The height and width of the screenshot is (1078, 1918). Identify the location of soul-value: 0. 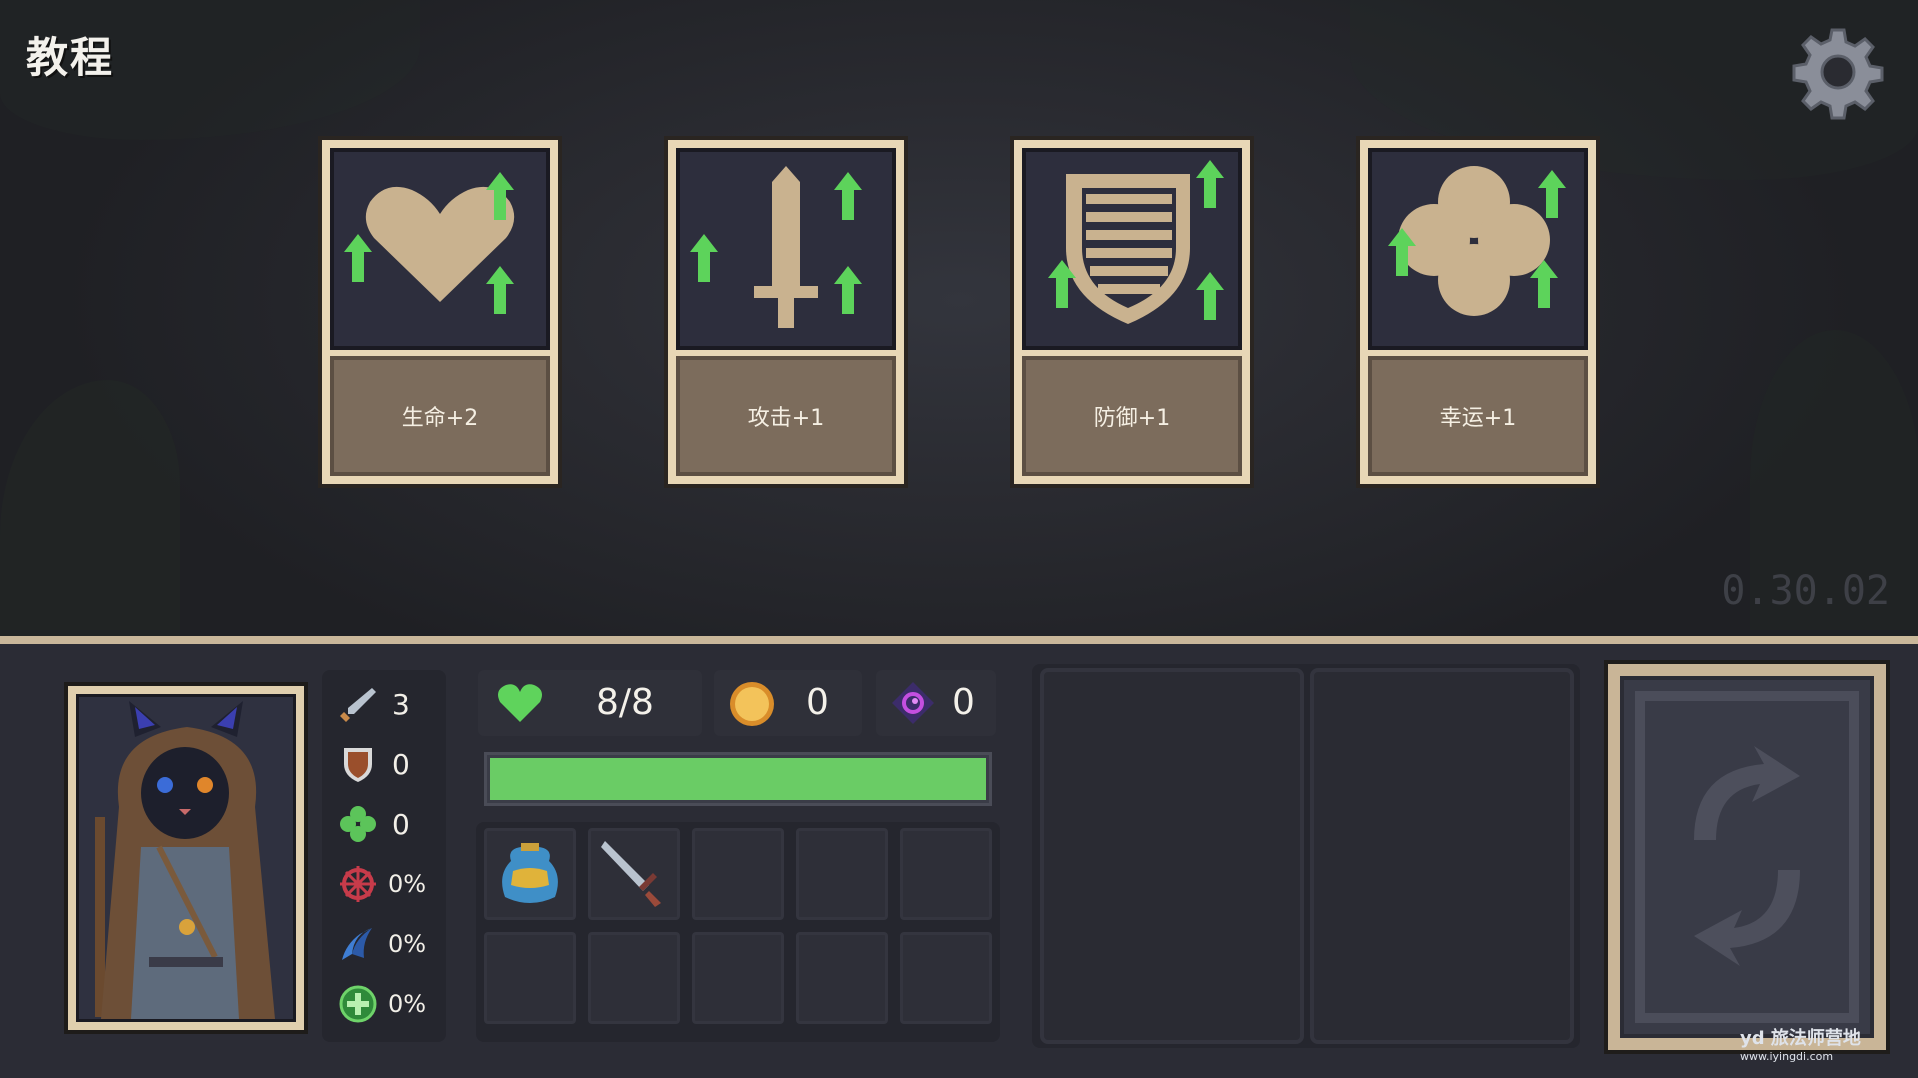
(963, 702).